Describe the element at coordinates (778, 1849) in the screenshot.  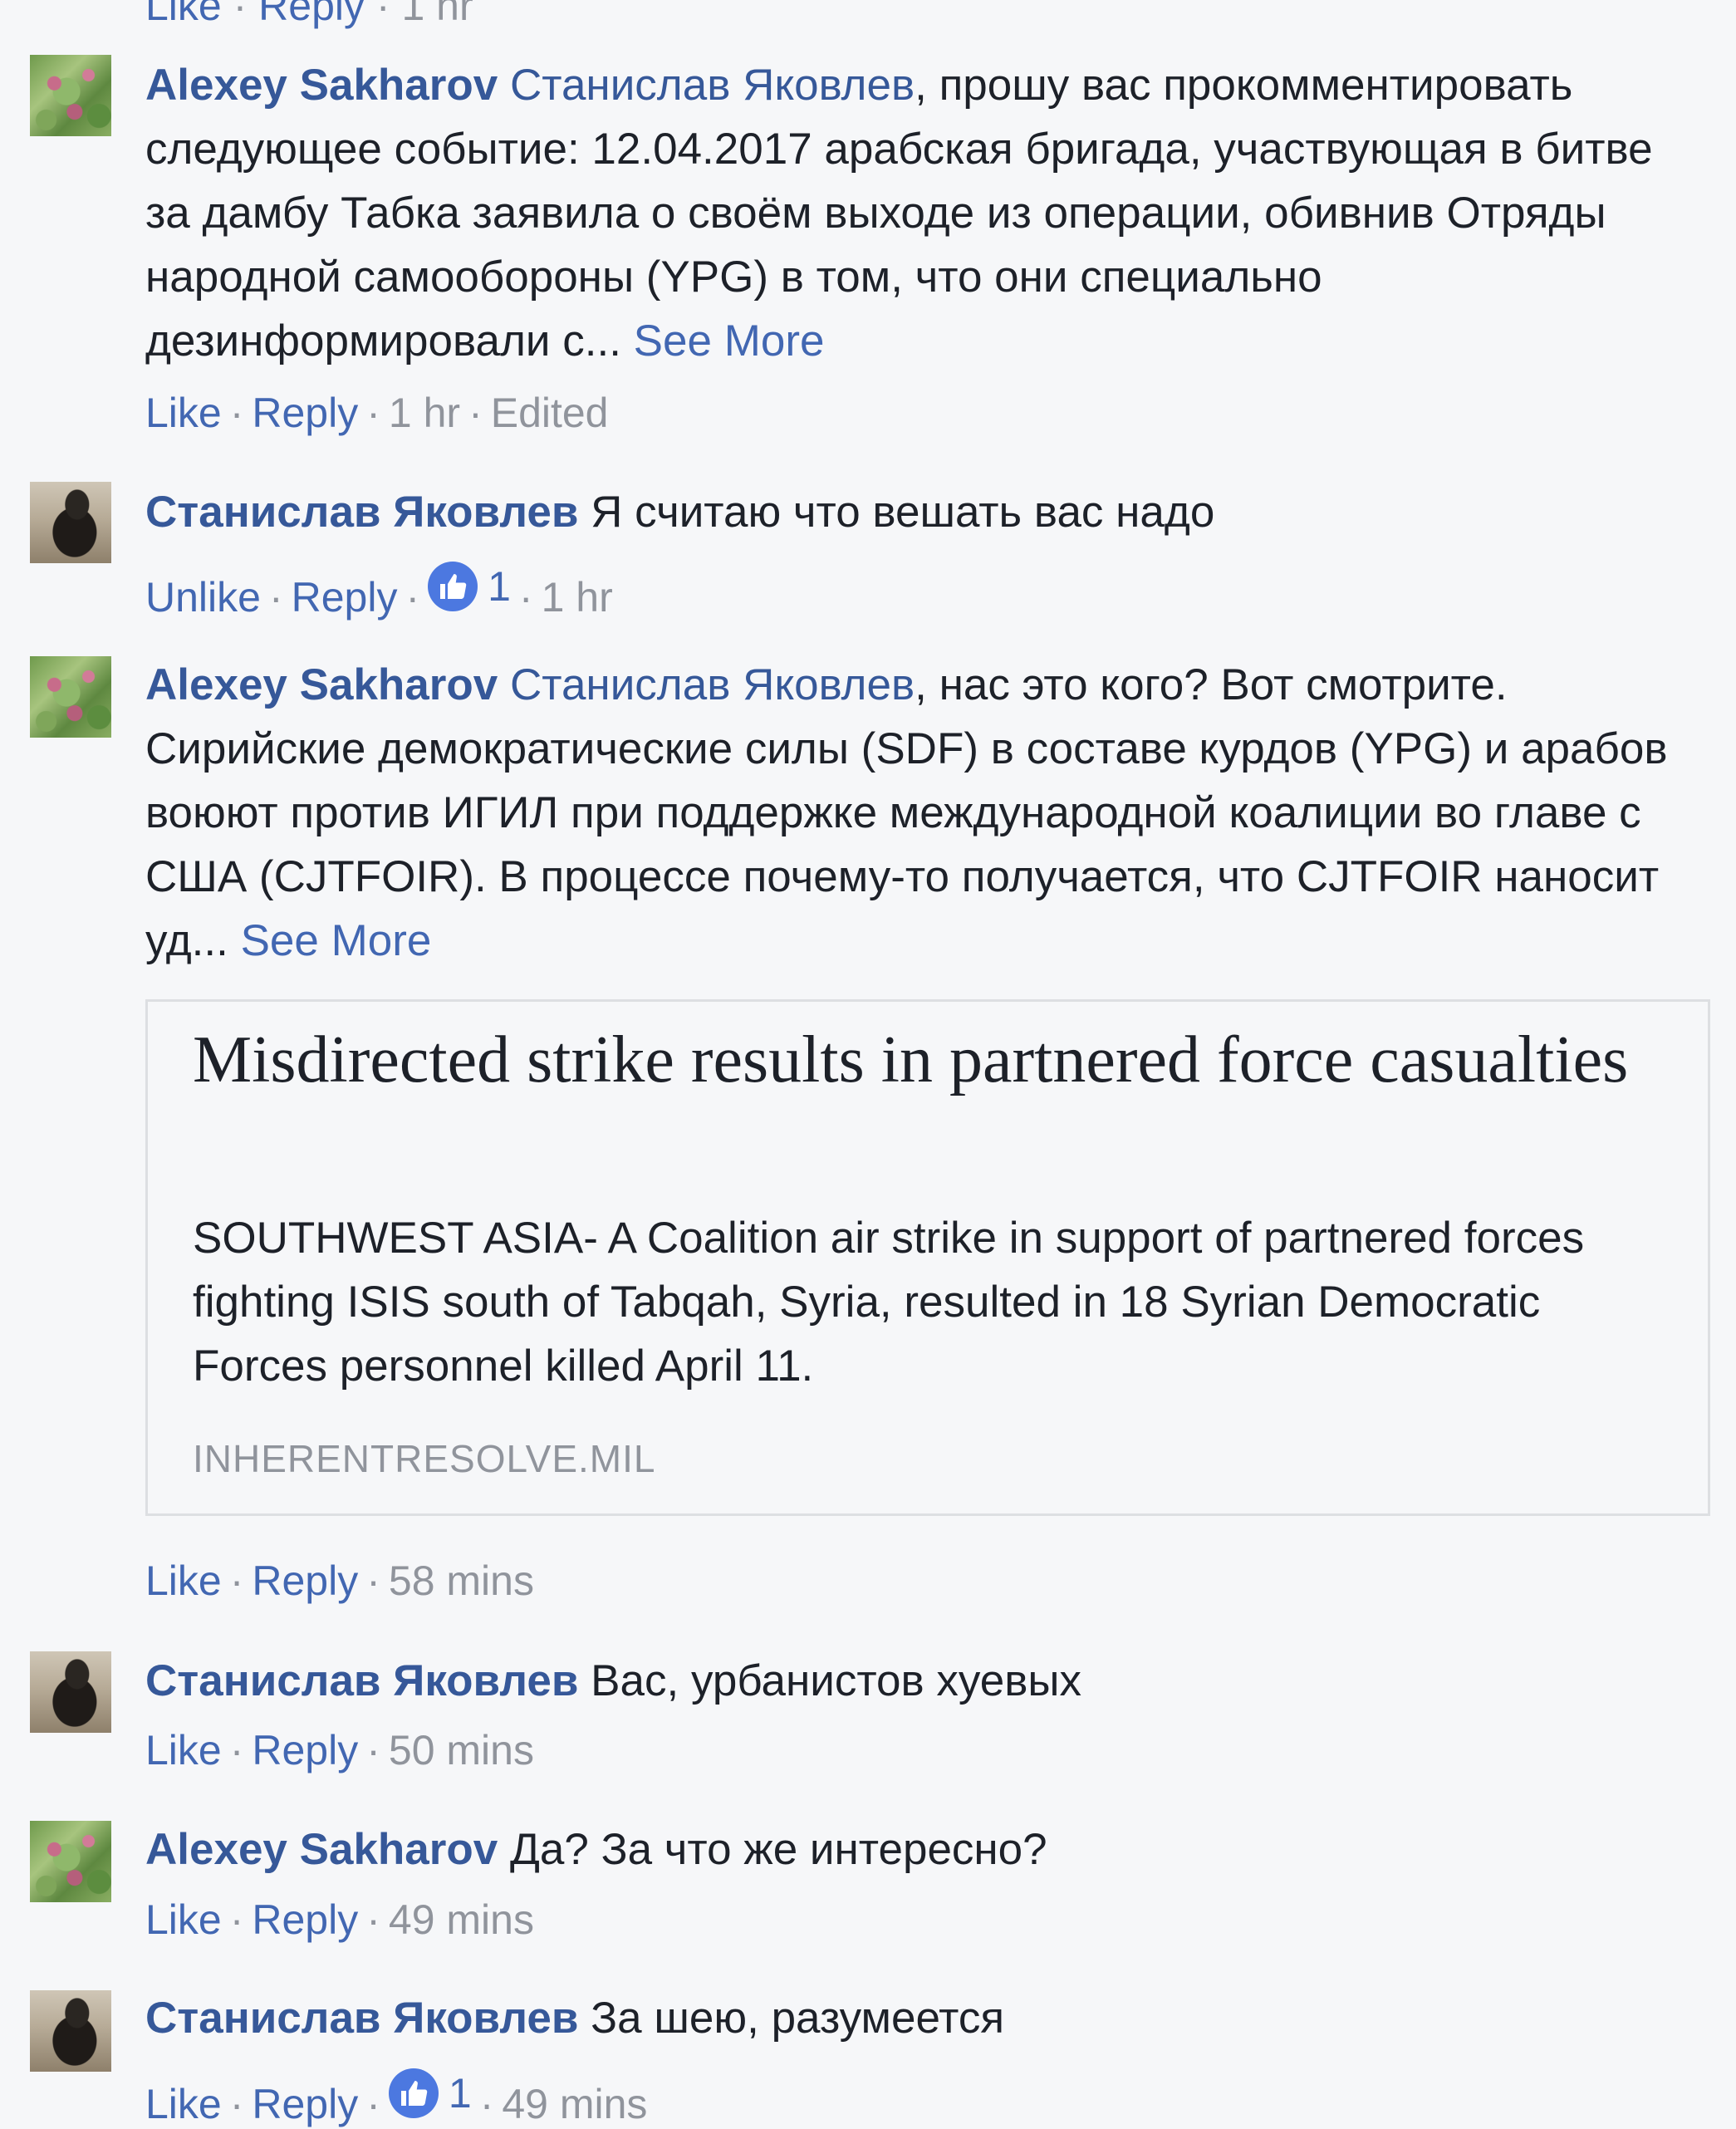
I see `comment-text: Да? За что же интересно?` at that location.